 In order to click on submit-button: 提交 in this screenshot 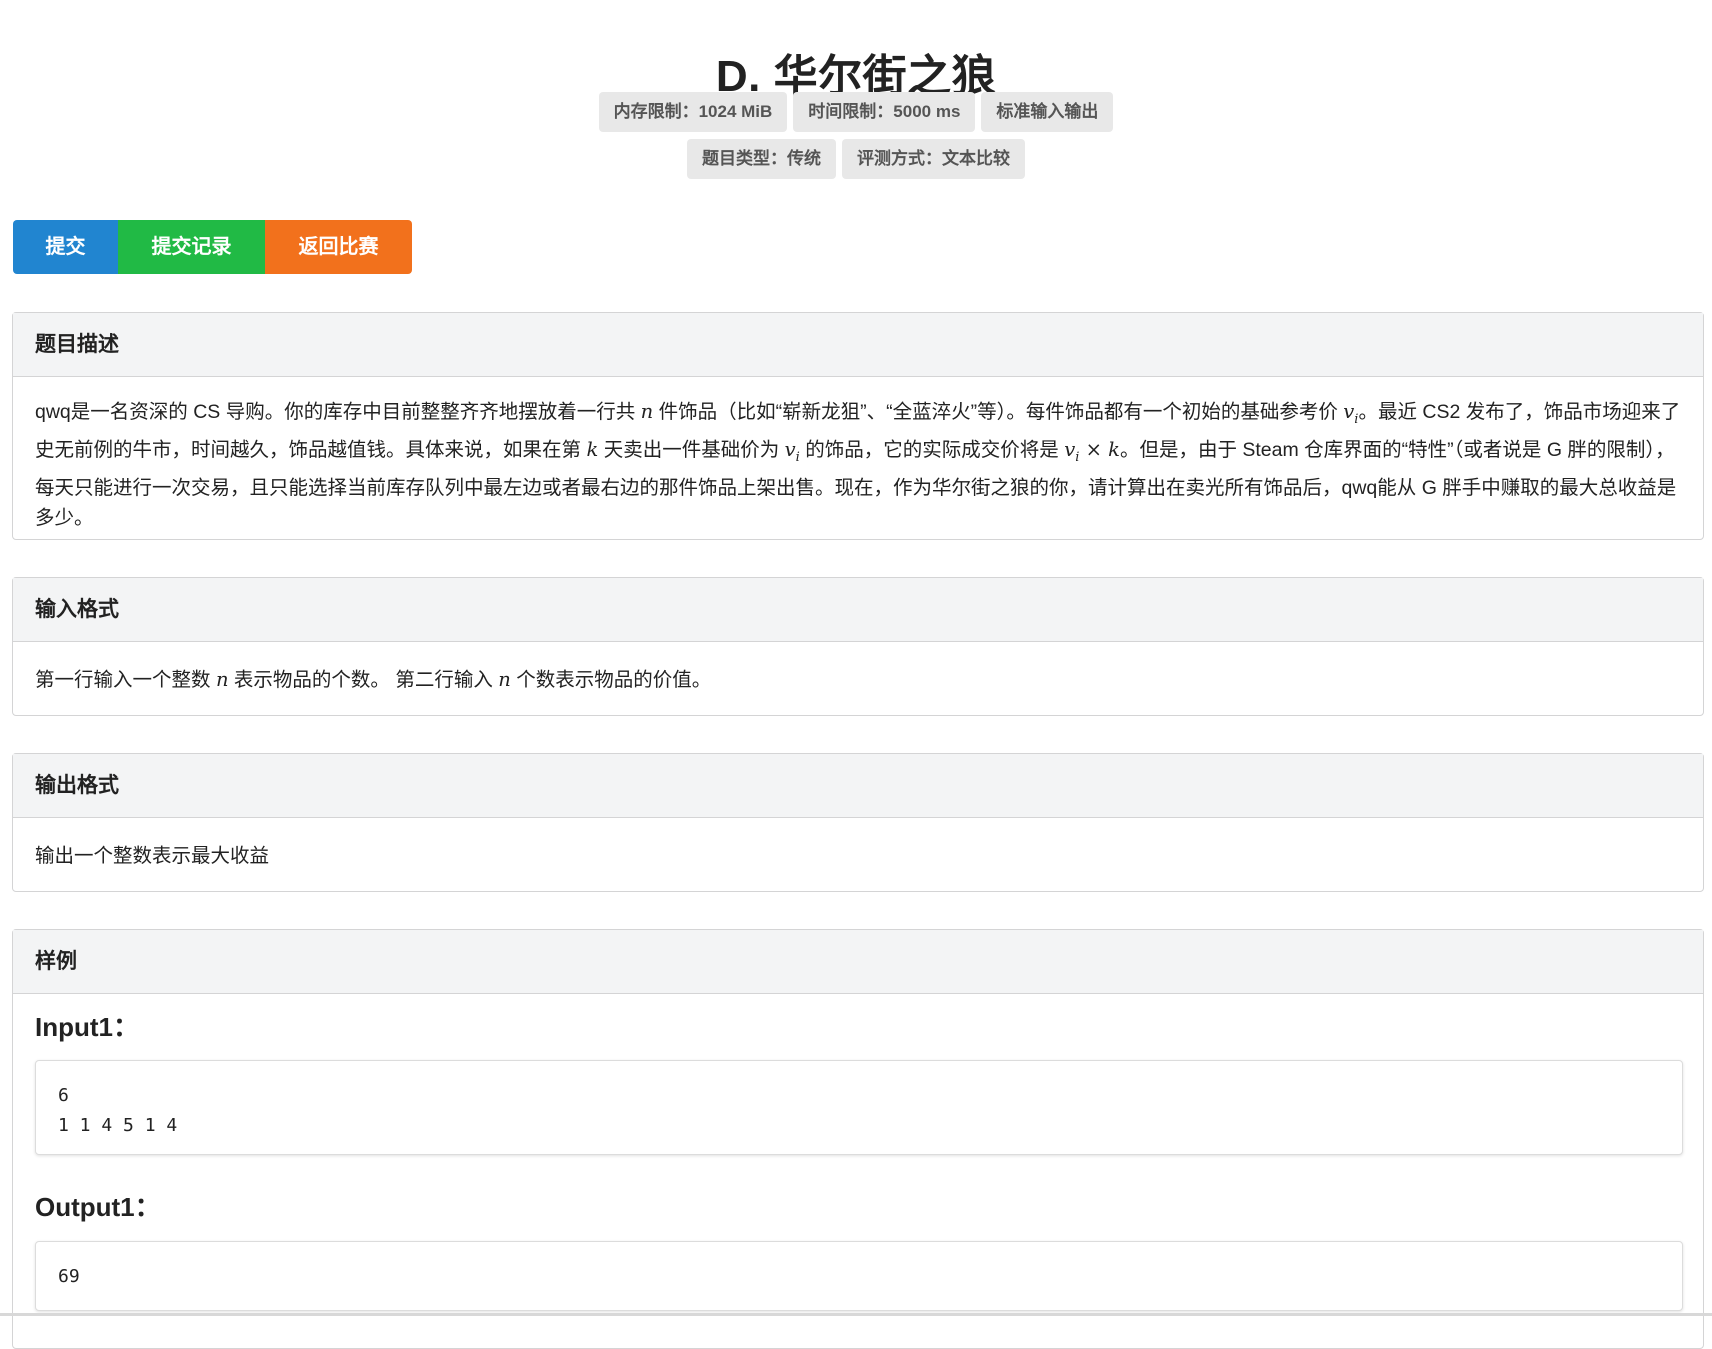, I will do `click(65, 247)`.